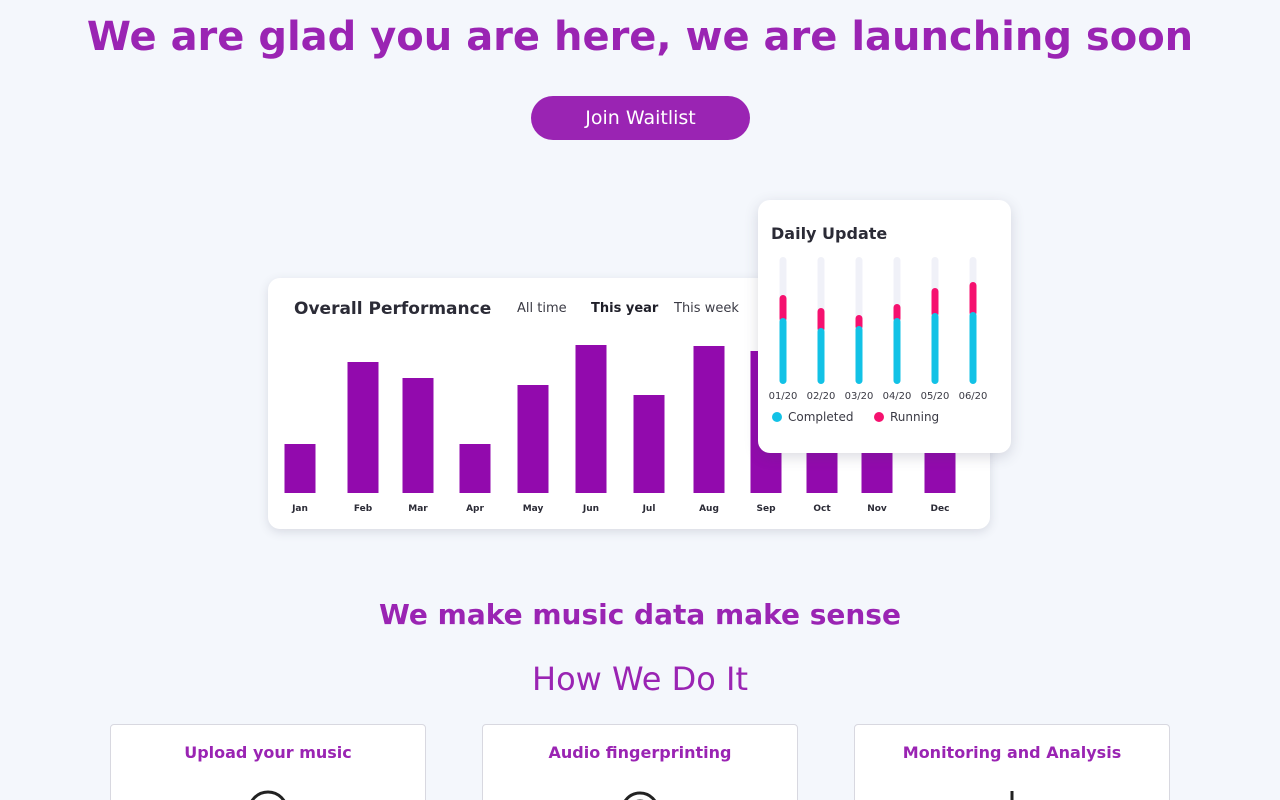 The image size is (1280, 800). I want to click on x-tick-label: 04/20, so click(897, 396).